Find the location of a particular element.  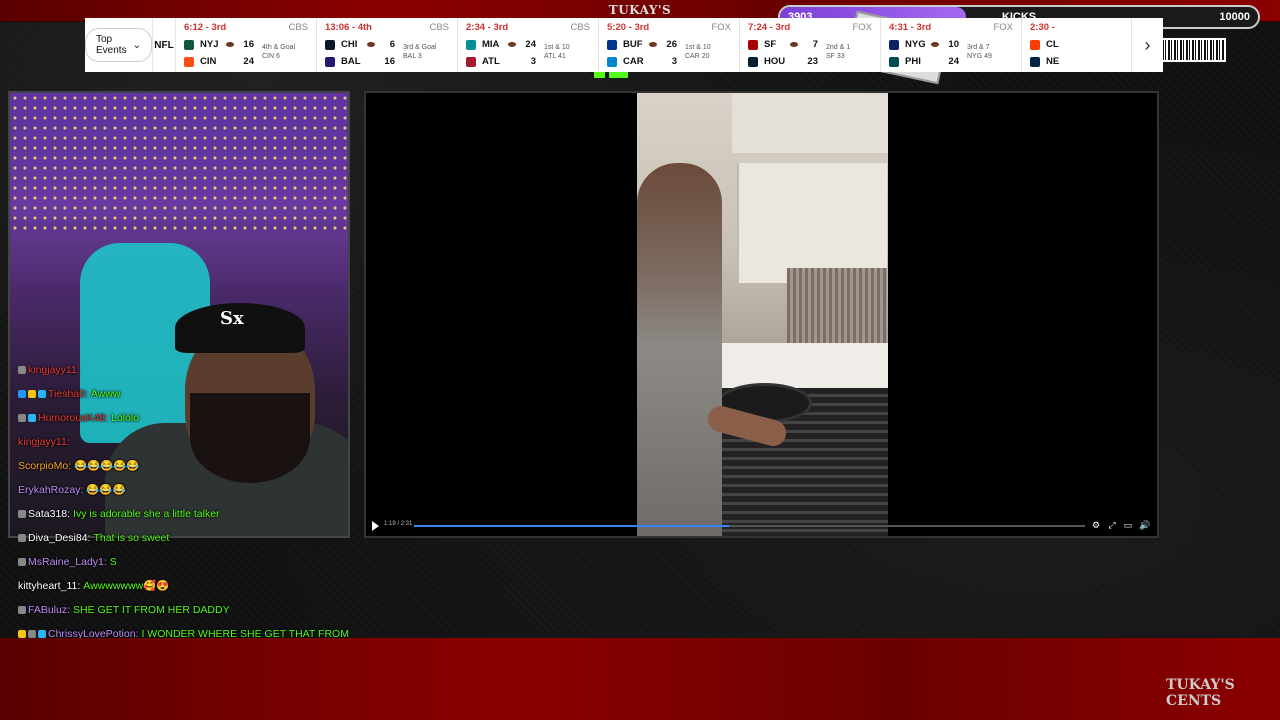

chat-username: FABuluz: is located at coordinates (49, 610).